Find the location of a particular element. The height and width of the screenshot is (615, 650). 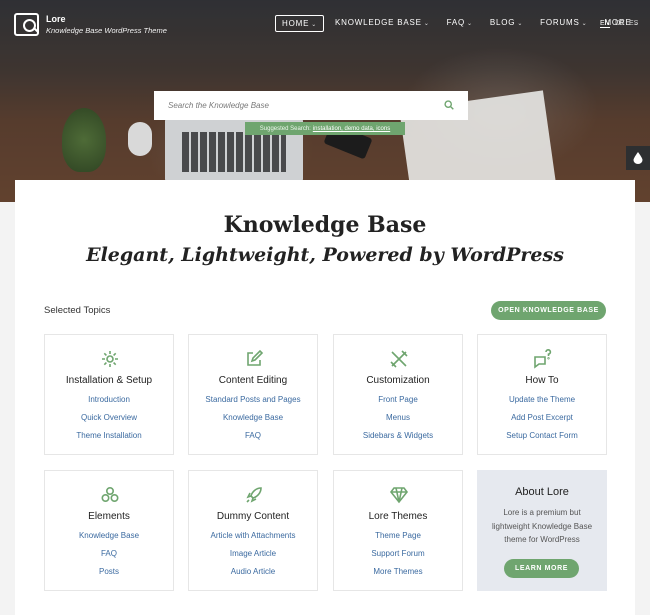

learn-more-button: LEARN MORE is located at coordinates (541, 568).